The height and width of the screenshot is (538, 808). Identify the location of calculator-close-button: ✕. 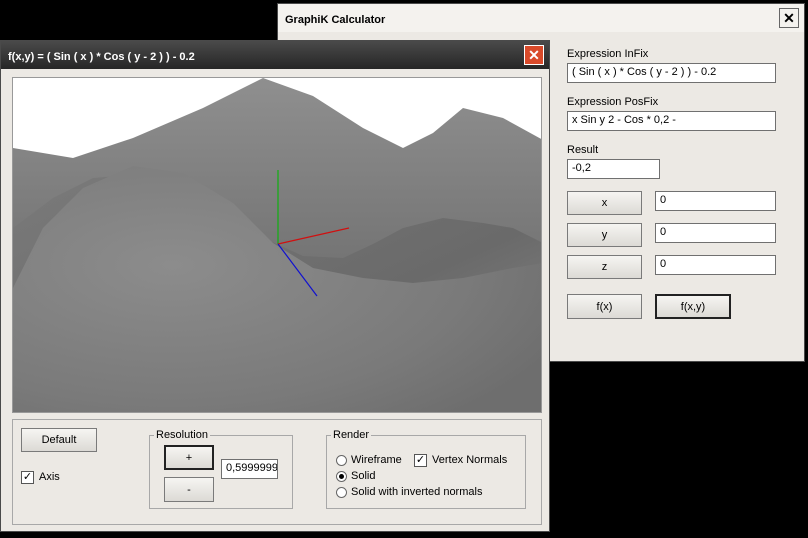
(789, 18).